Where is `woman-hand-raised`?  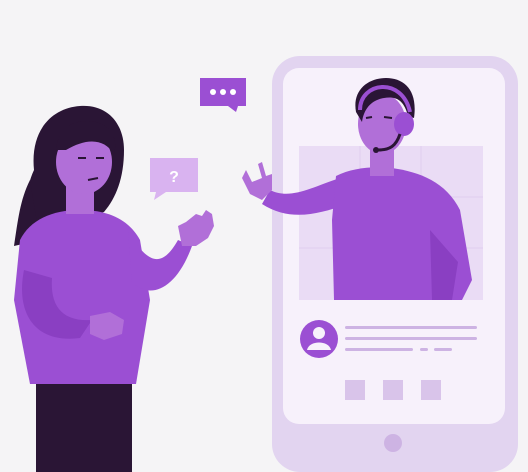
woman-hand-raised is located at coordinates (196, 228).